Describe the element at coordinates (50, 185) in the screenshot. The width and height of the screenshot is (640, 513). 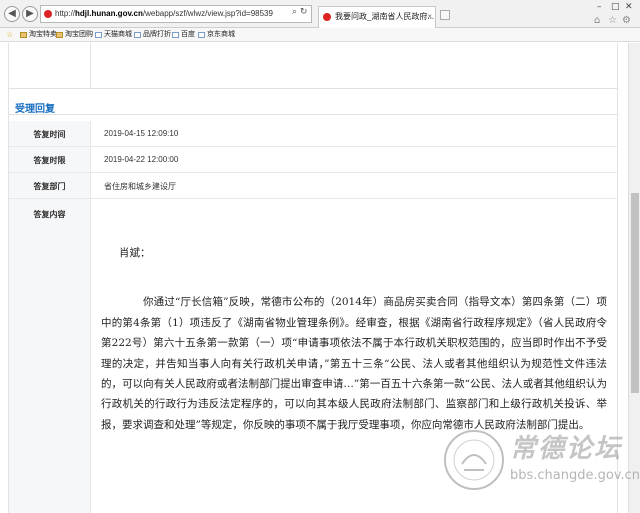
I see `reply-dept-label: 答复部门` at that location.